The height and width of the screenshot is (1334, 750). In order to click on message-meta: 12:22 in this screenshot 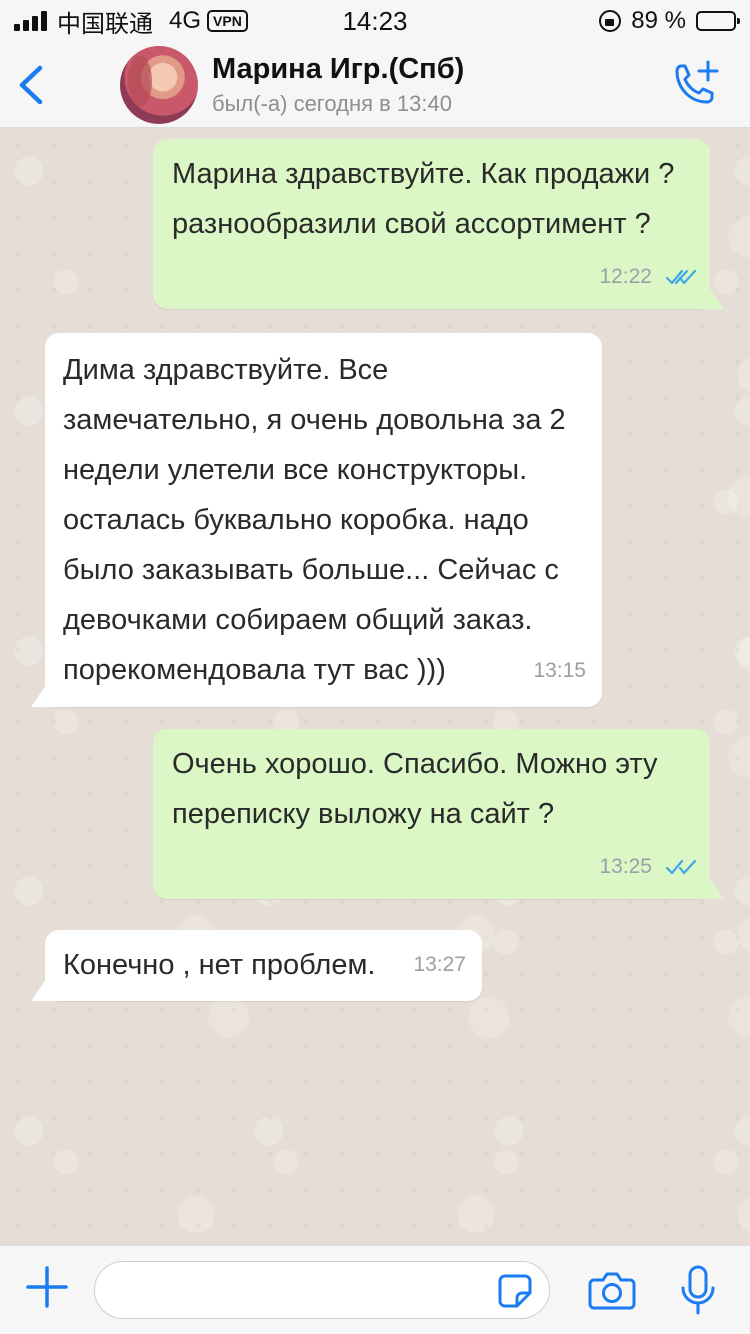, I will do `click(647, 277)`.